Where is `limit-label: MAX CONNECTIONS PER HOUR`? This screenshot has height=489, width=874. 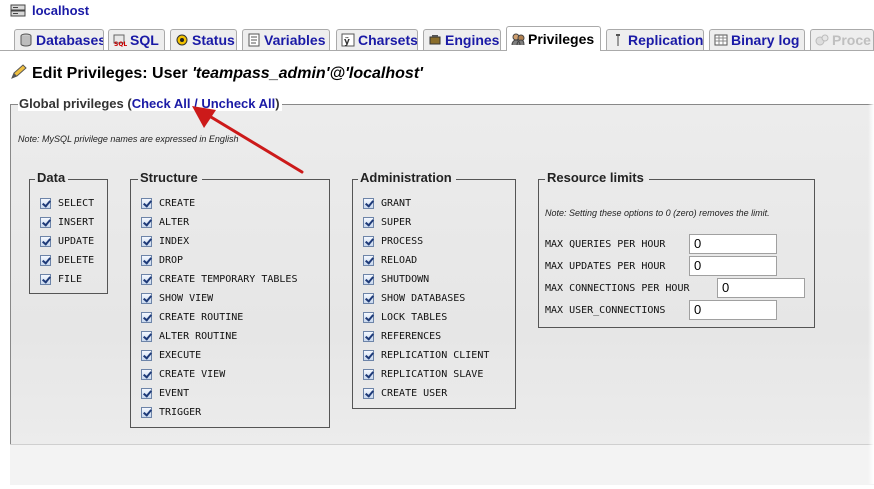
limit-label: MAX CONNECTIONS PER HOUR is located at coordinates (617, 288).